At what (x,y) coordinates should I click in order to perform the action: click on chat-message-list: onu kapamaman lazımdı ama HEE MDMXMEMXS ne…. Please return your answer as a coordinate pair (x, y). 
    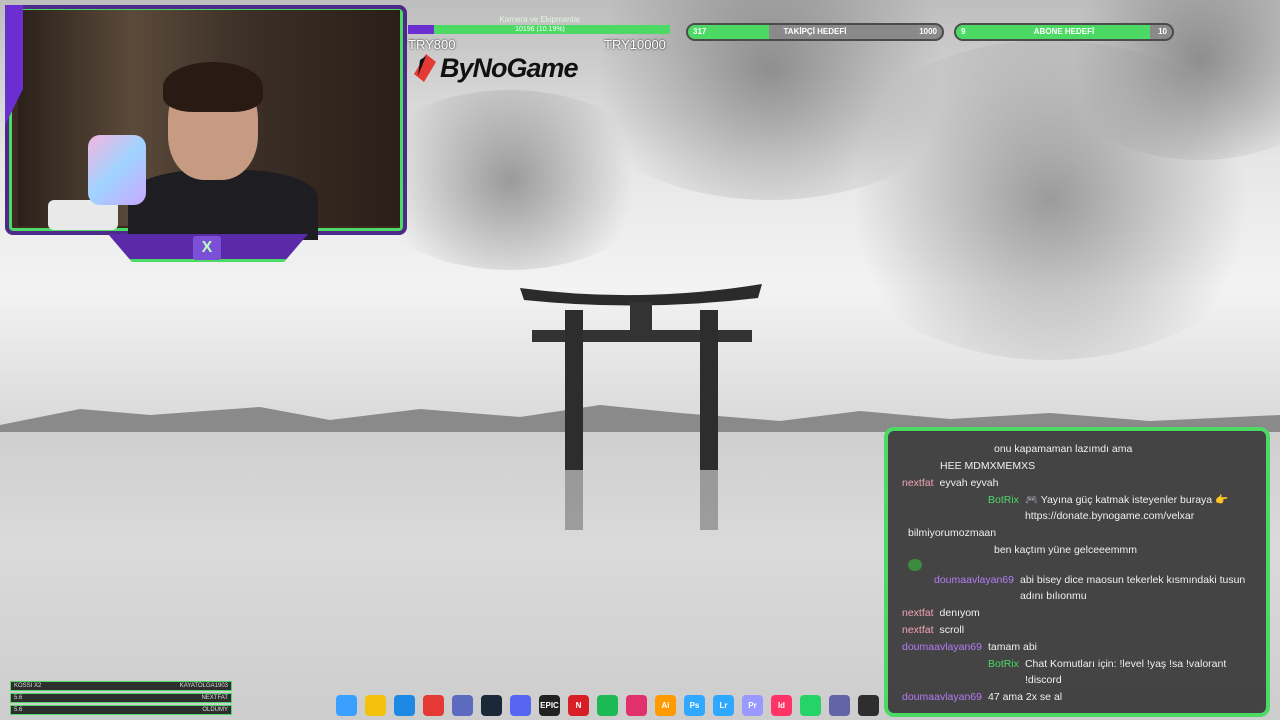
    Looking at the image, I should click on (1077, 572).